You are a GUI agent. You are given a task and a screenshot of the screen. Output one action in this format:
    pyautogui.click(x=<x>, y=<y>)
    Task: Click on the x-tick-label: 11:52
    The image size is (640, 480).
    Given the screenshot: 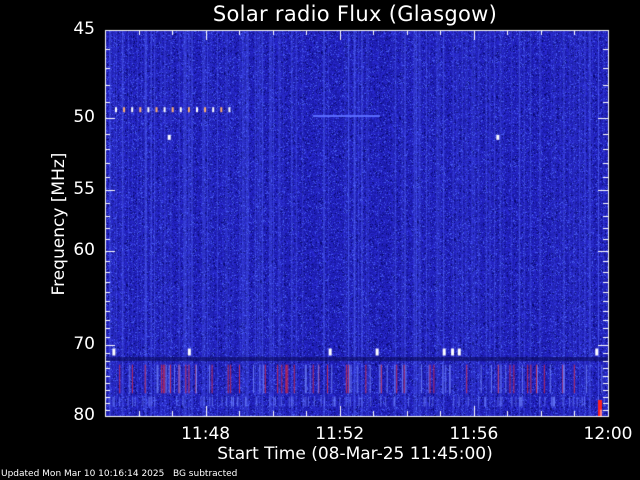 What is the action you would take?
    pyautogui.click(x=340, y=434)
    